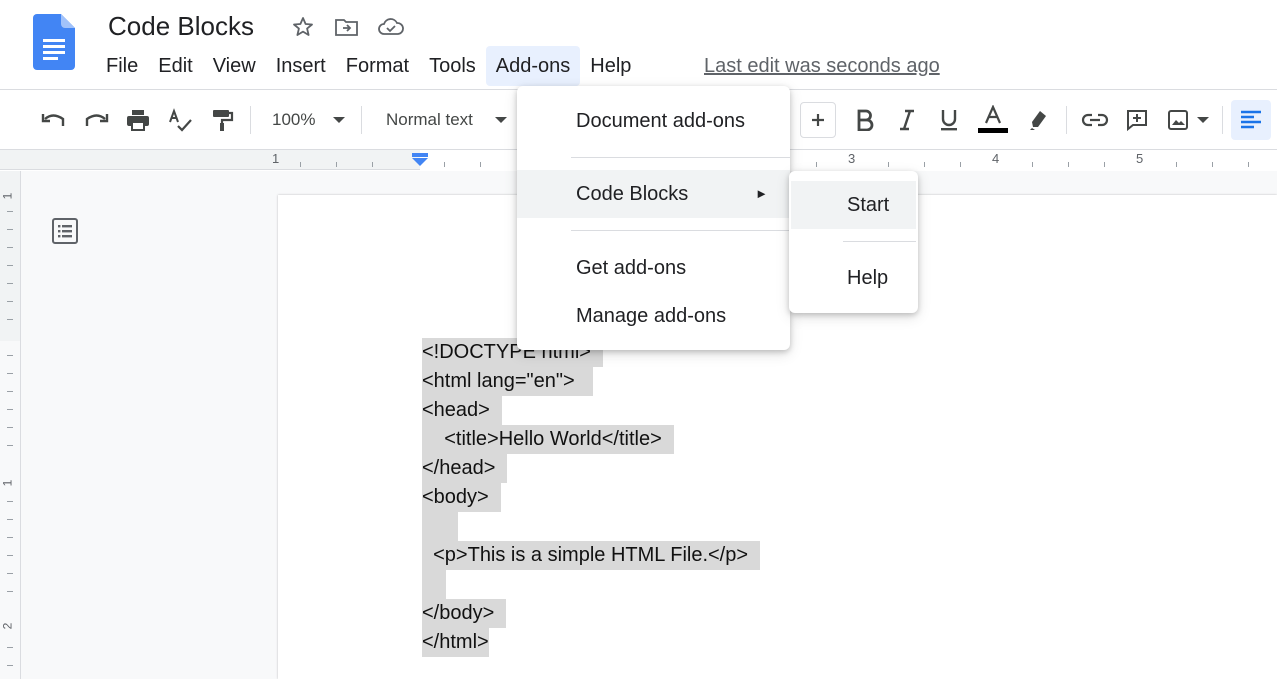  What do you see at coordinates (122, 66) in the screenshot?
I see `menu-file: File` at bounding box center [122, 66].